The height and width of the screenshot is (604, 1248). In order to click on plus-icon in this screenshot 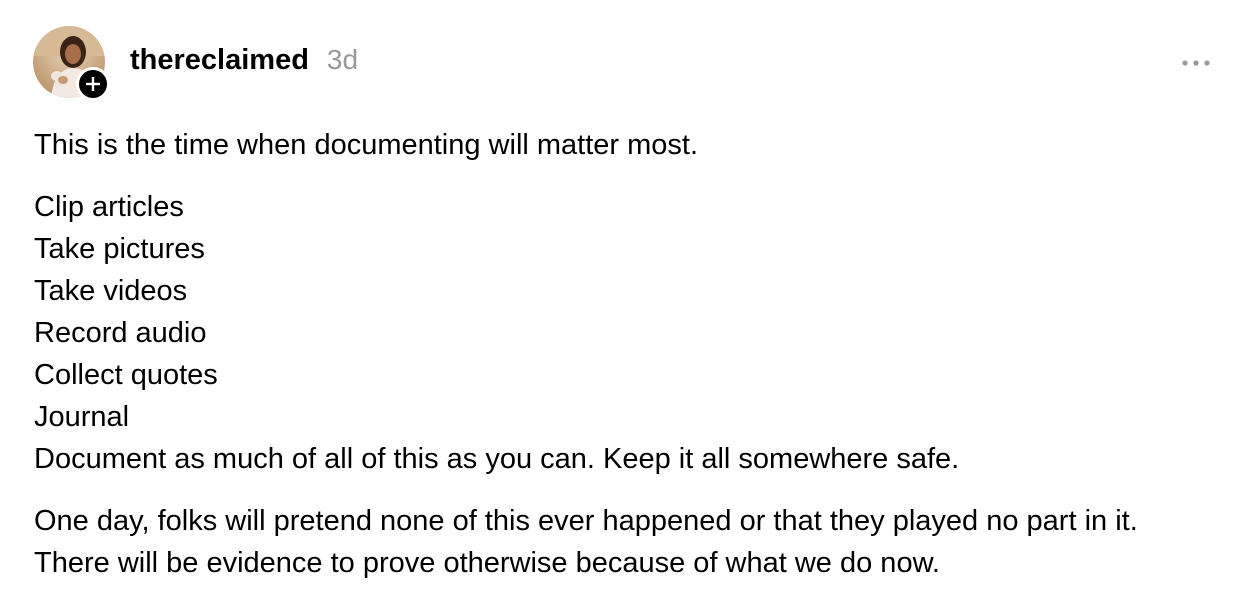, I will do `click(93, 84)`.